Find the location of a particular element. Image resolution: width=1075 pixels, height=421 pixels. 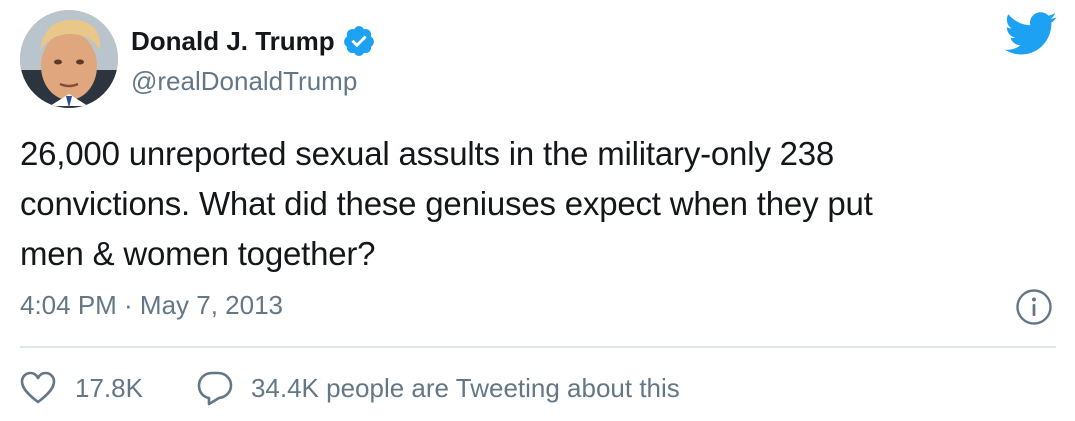

divider is located at coordinates (538, 347).